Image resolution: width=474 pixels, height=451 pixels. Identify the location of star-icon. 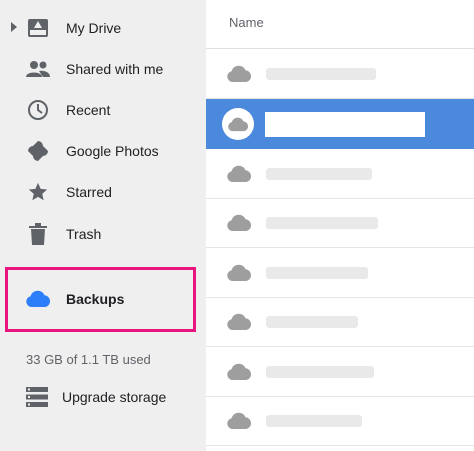
(38, 192).